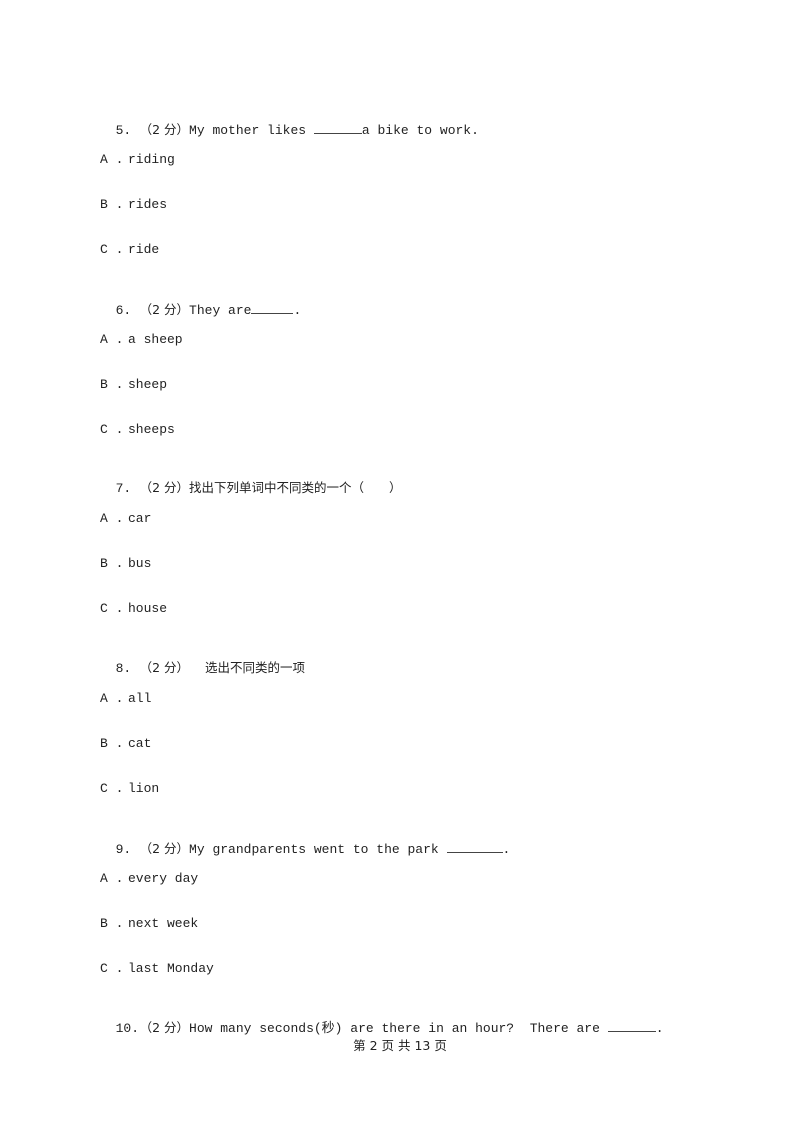  I want to click on question-5: 5. （2 分）My mother likes a bike to work., so click(289, 122).